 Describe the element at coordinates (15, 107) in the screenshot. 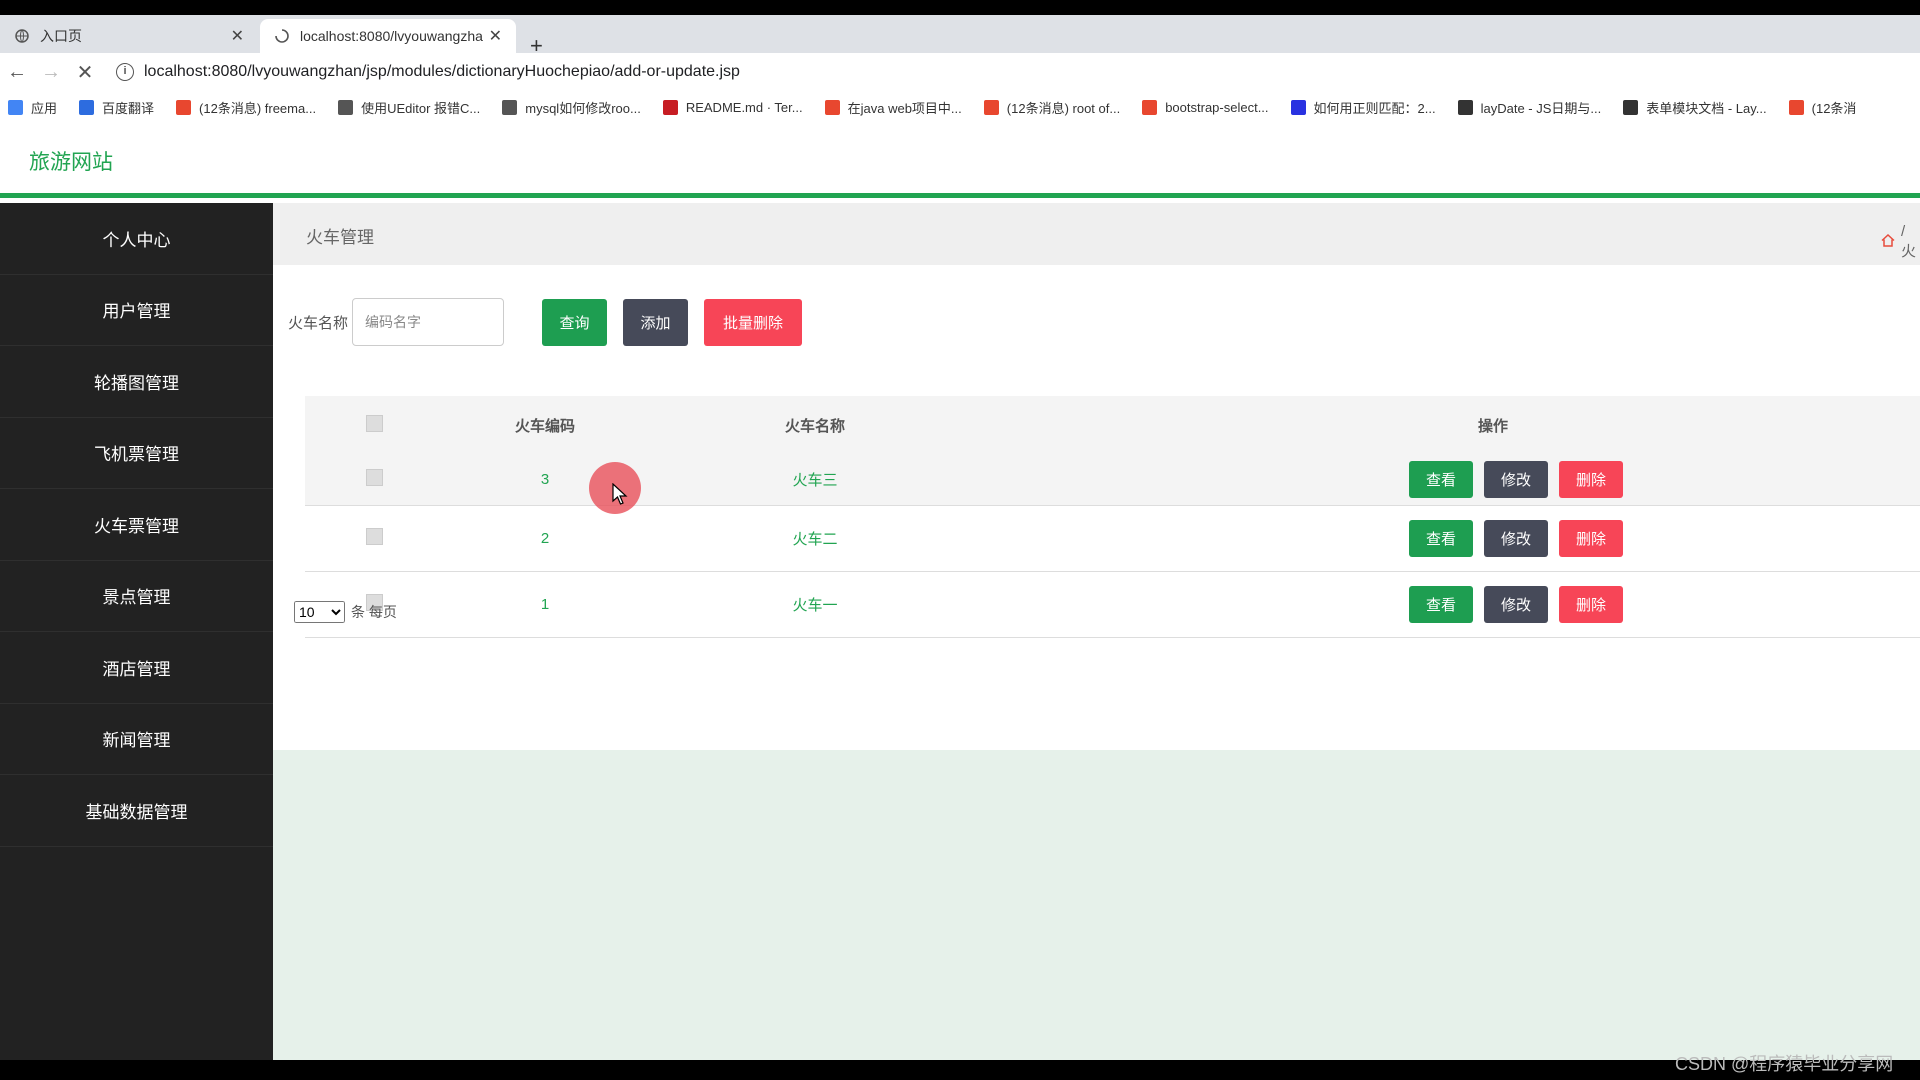

I see `apps-grid-icon` at that location.